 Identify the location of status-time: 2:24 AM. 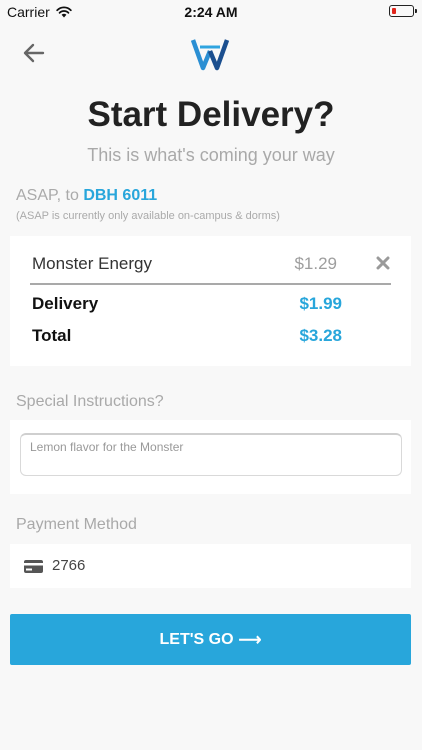
(211, 12).